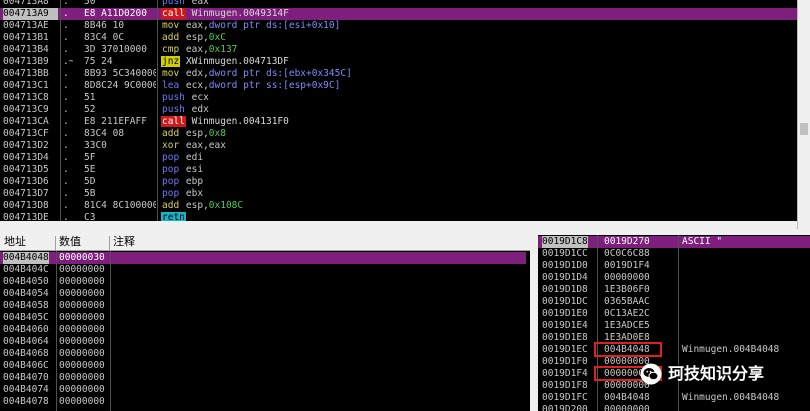 This screenshot has height=411, width=810. What do you see at coordinates (674, 326) in the screenshot?
I see `stack-row: 0019D1E4 1E3ADCE5` at bounding box center [674, 326].